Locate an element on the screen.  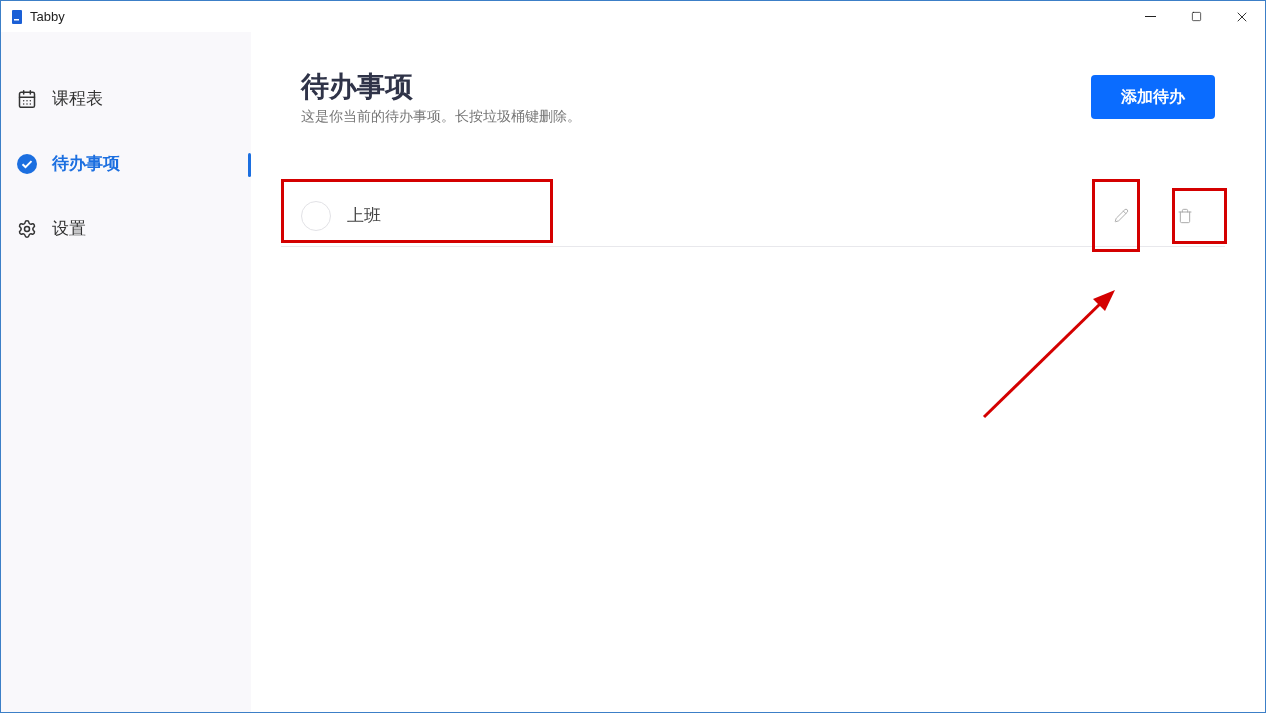
calendar-icon is located at coordinates (27, 98).